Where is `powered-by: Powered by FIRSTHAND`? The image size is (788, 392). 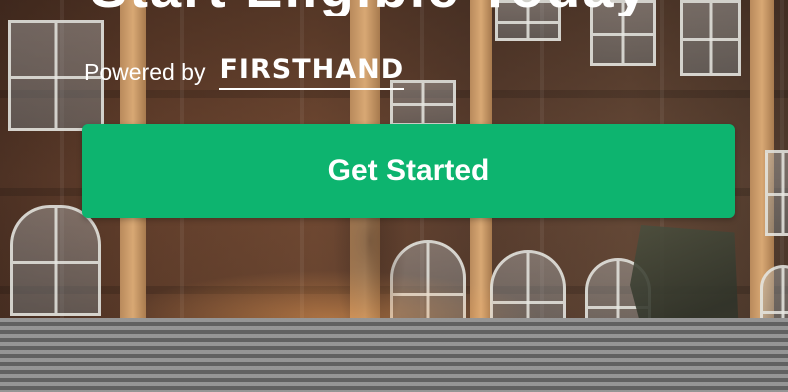
powered-by: Powered by FIRSTHAND is located at coordinates (244, 72).